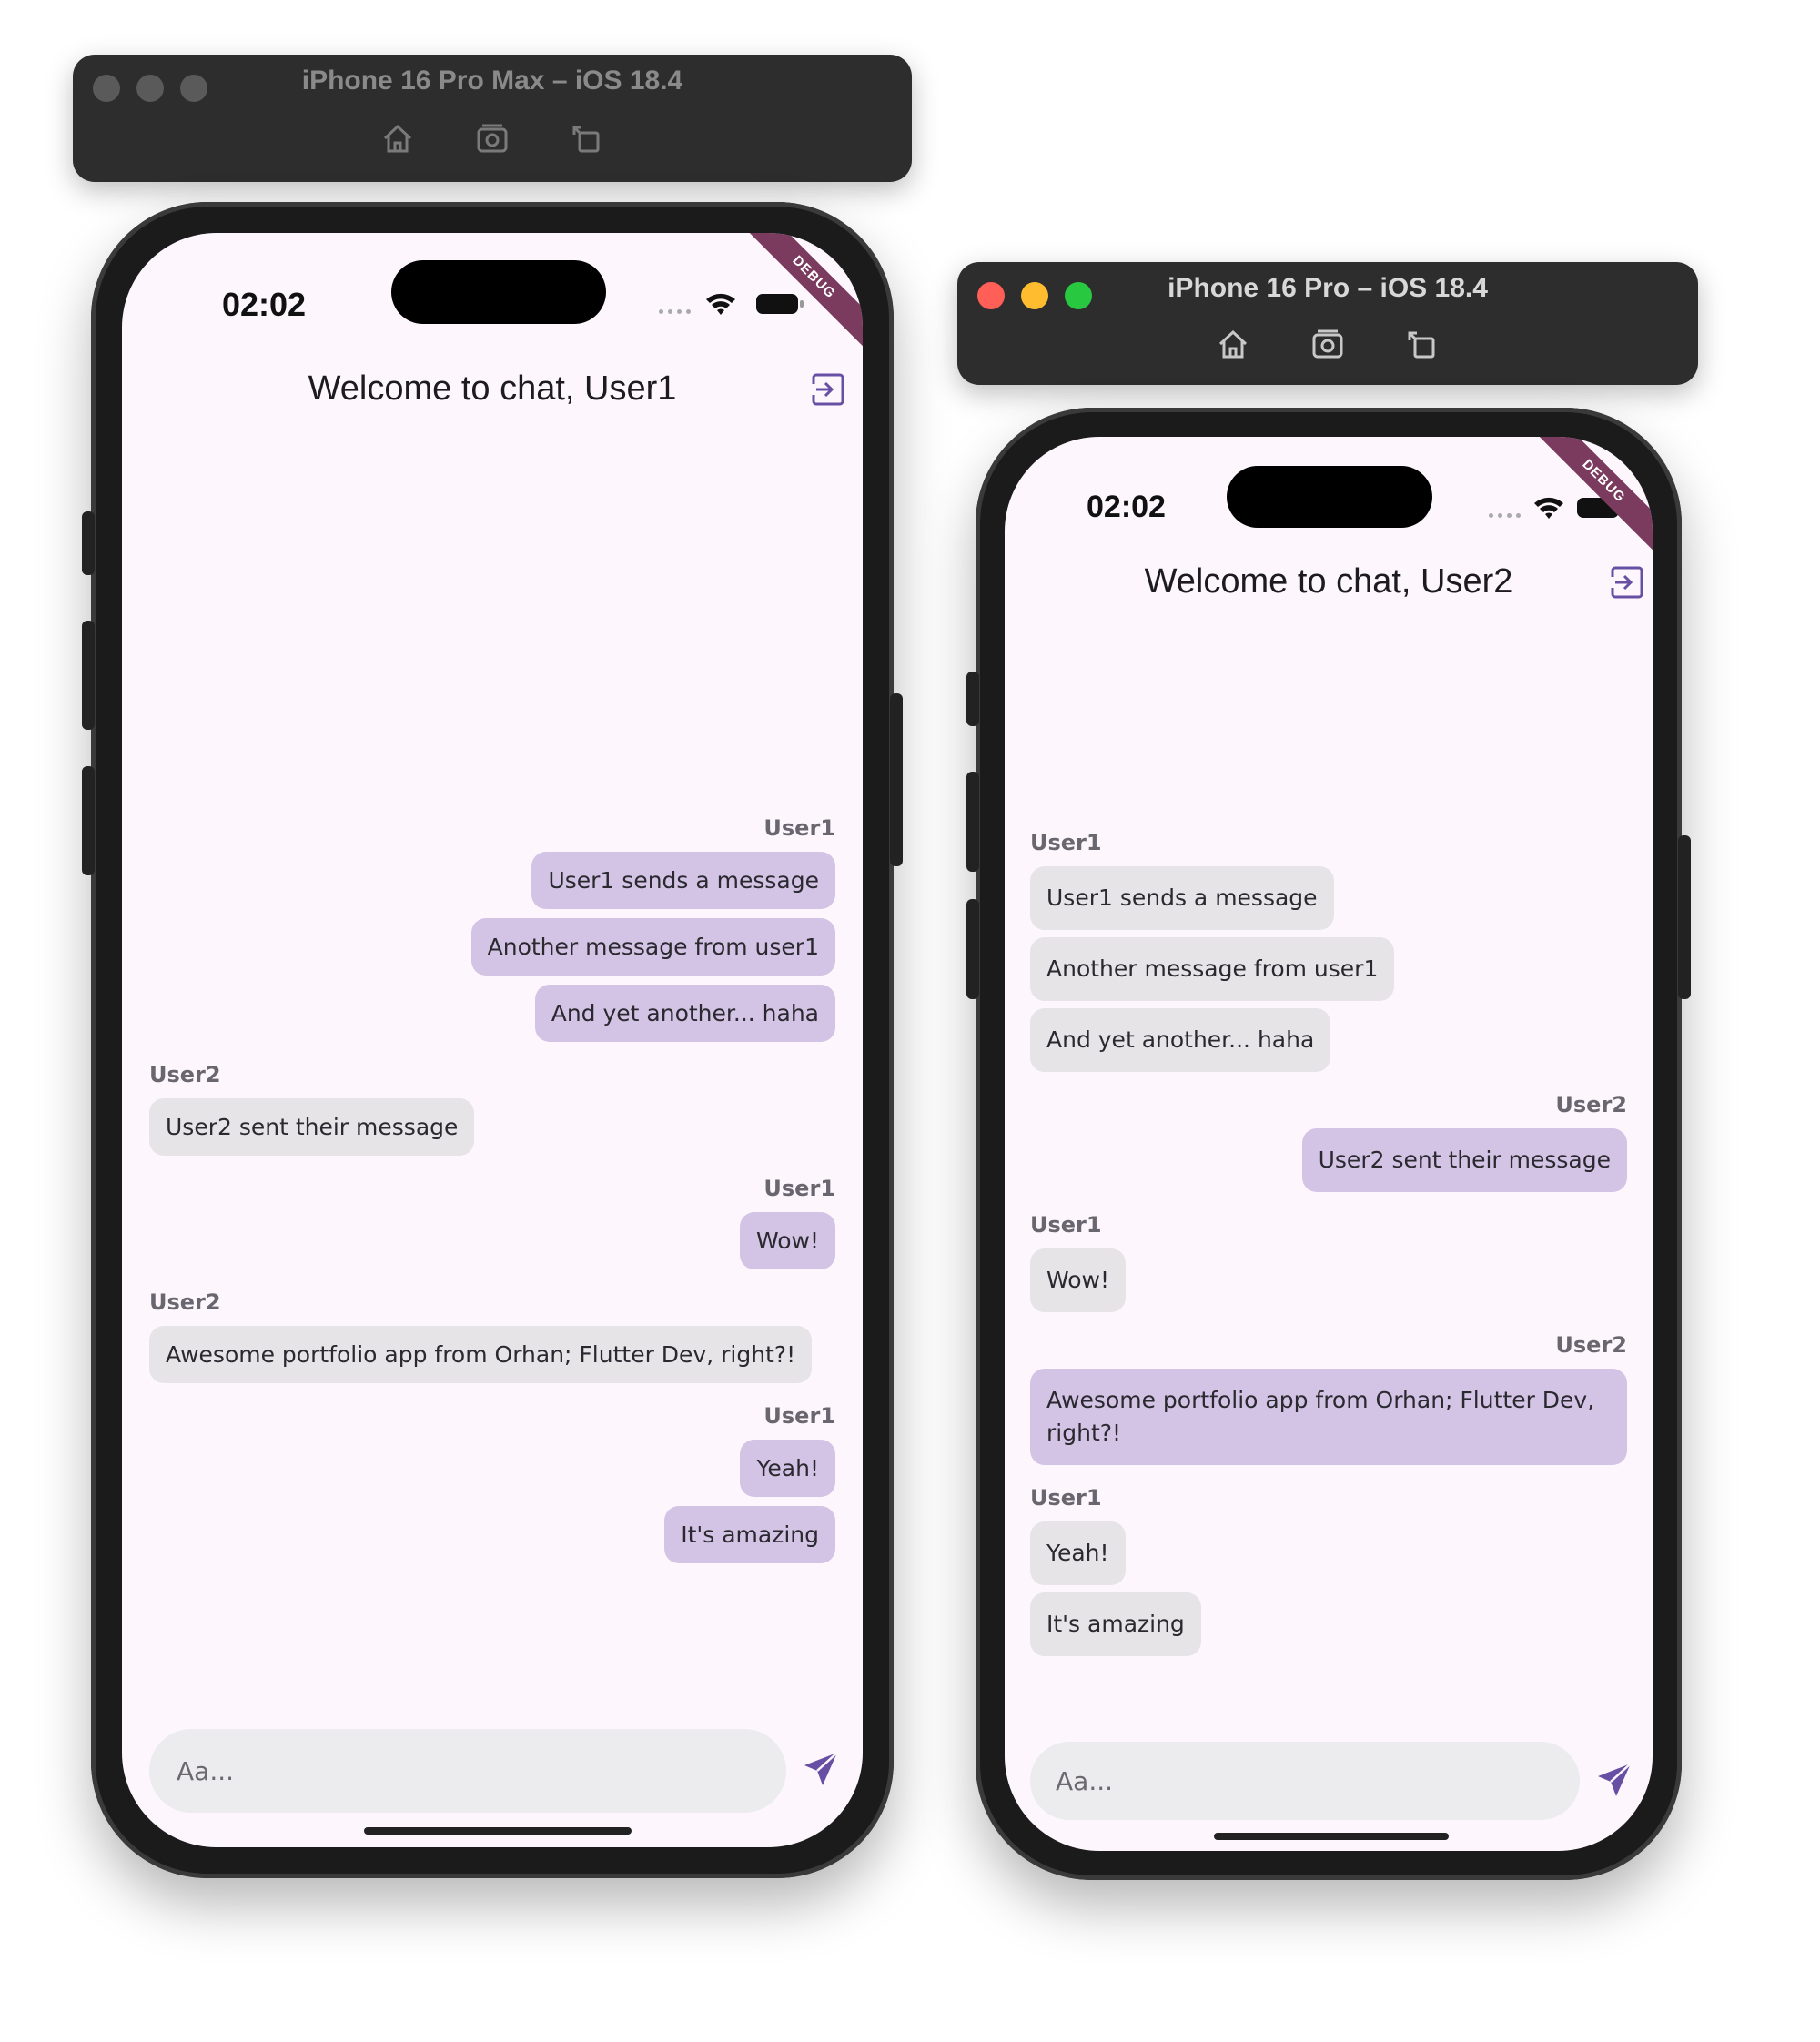  What do you see at coordinates (493, 388) in the screenshot?
I see `page-title: Welcome to chat, User1` at bounding box center [493, 388].